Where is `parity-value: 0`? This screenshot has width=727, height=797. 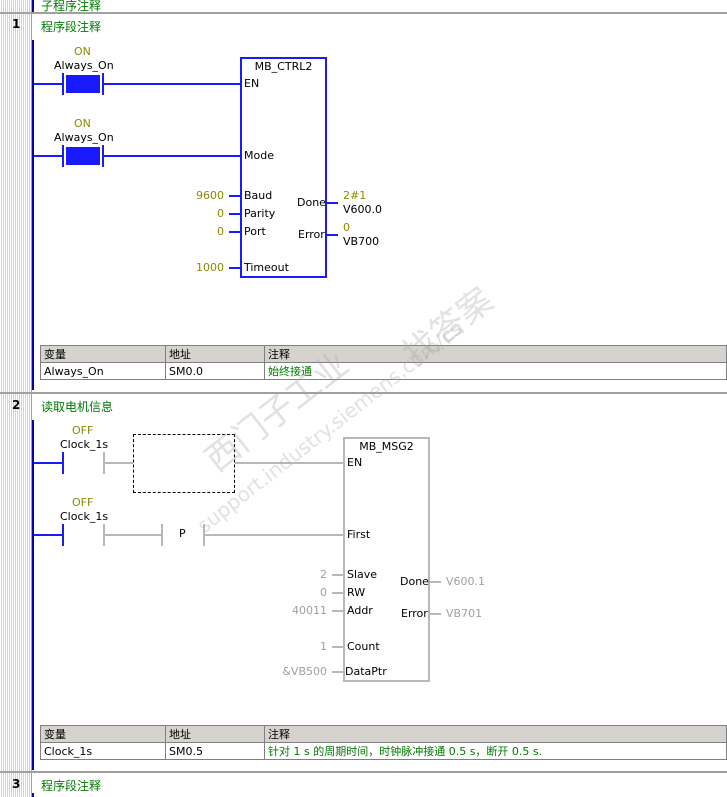 parity-value: 0 is located at coordinates (202, 213).